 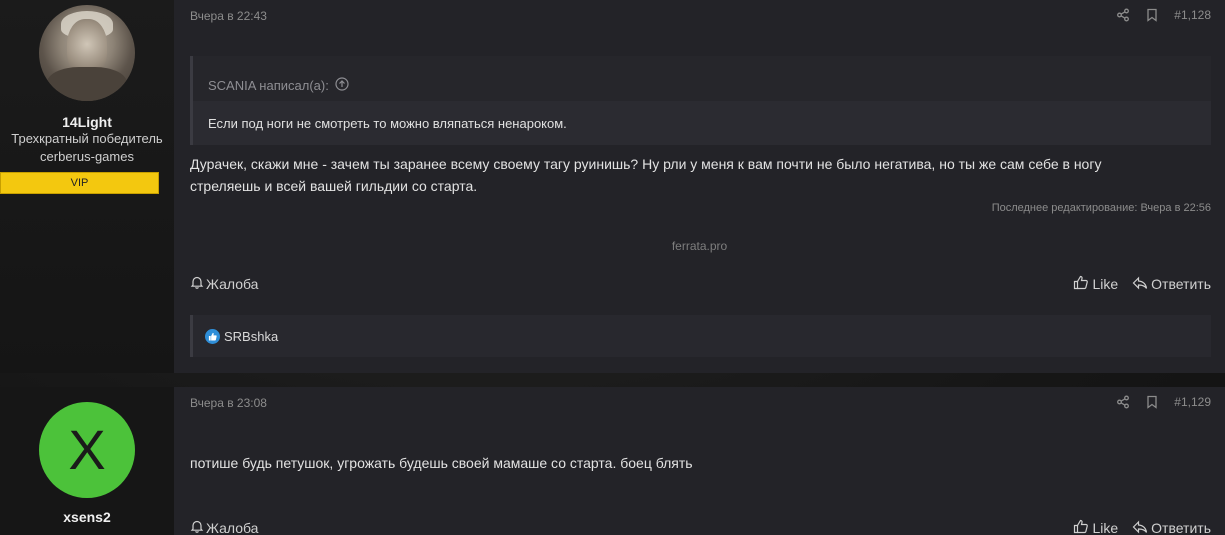 I want to click on vip-badge: VIP, so click(x=79, y=183).